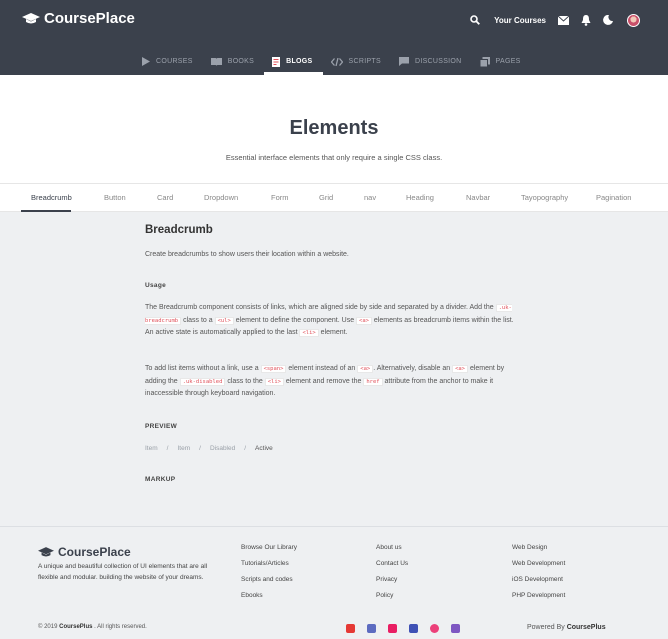 Image resolution: width=668 pixels, height=639 pixels. What do you see at coordinates (538, 584) in the screenshot?
I see `footer-link: iOS Development` at bounding box center [538, 584].